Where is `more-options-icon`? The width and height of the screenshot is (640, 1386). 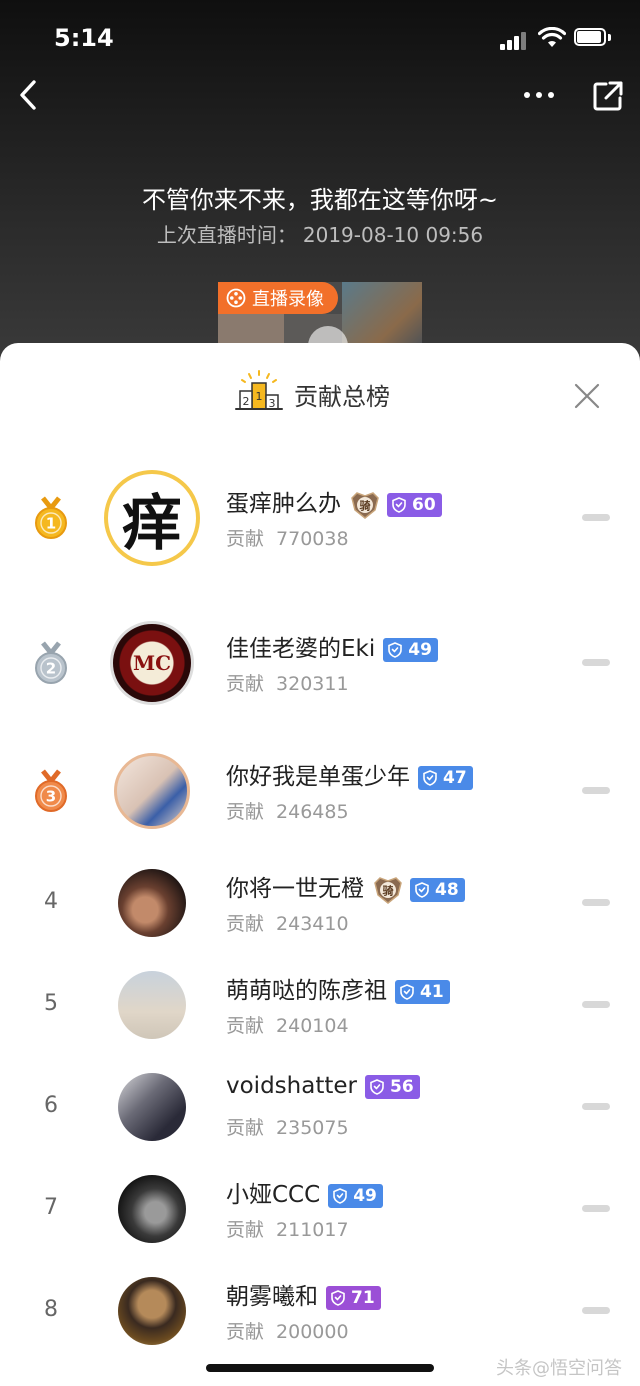 more-options-icon is located at coordinates (540, 96).